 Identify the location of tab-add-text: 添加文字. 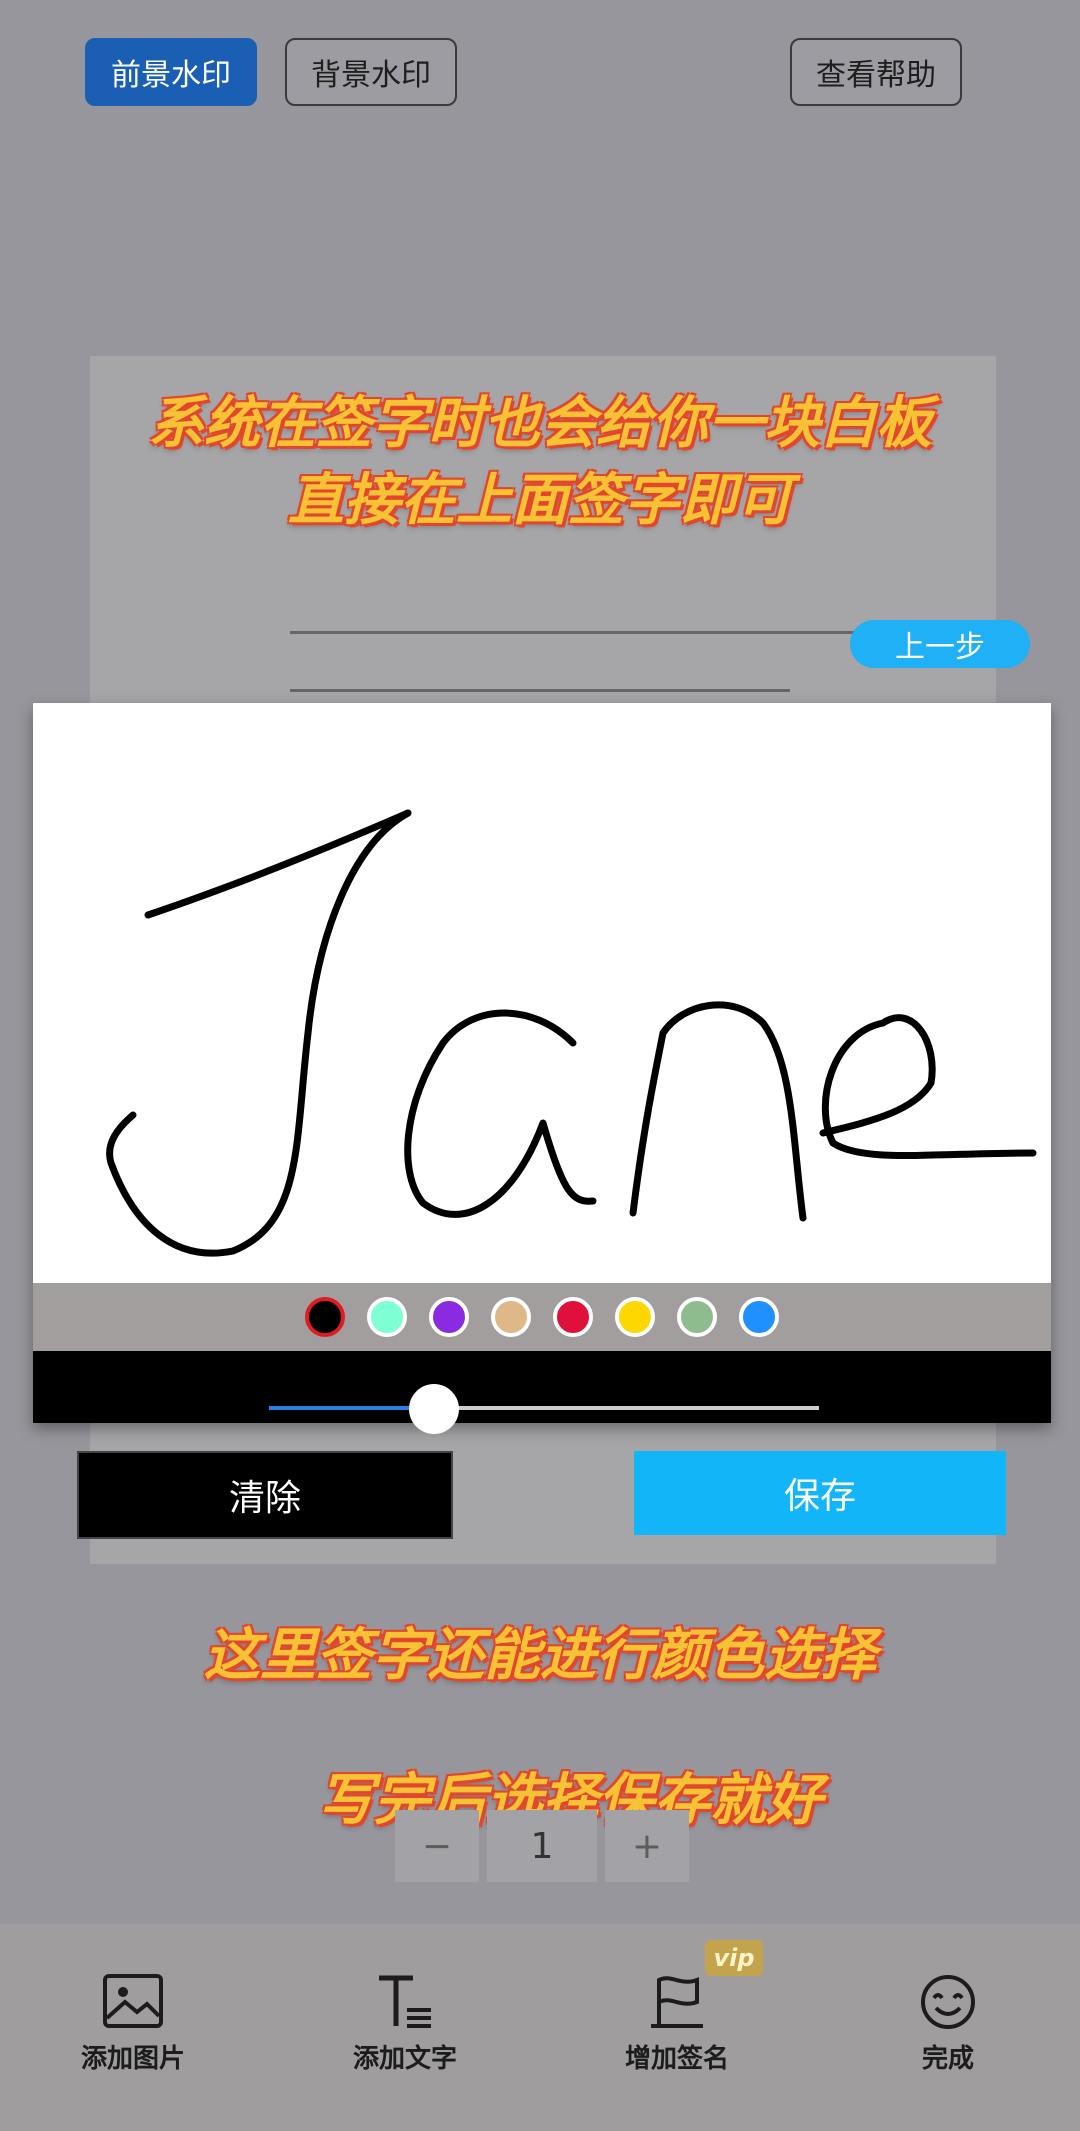
(405, 2023).